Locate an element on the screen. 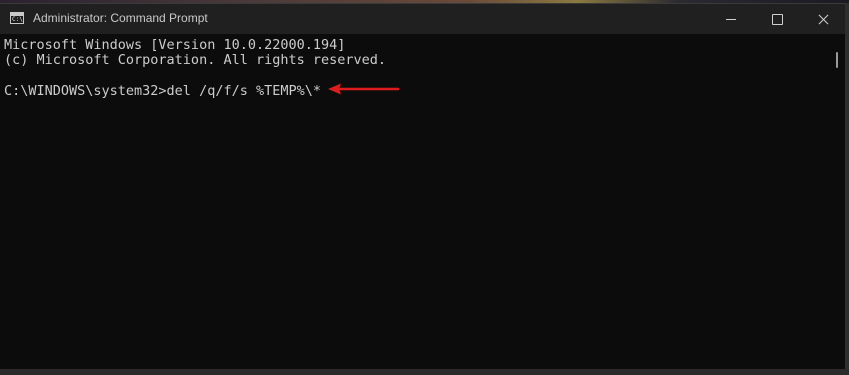  window-right-edge is located at coordinates (847, 189).